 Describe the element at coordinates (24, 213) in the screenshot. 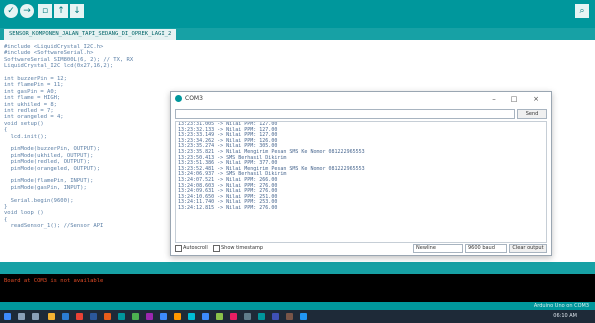

I see `code-line: void loop ()` at that location.